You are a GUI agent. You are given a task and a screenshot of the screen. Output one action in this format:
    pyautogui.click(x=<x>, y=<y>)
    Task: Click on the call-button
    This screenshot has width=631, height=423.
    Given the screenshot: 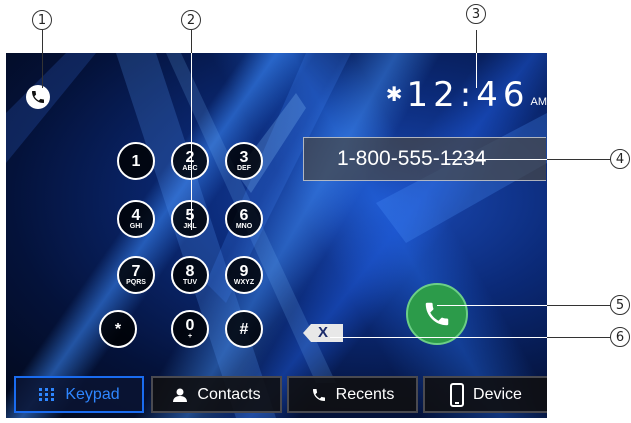 What is the action you would take?
    pyautogui.click(x=437, y=314)
    